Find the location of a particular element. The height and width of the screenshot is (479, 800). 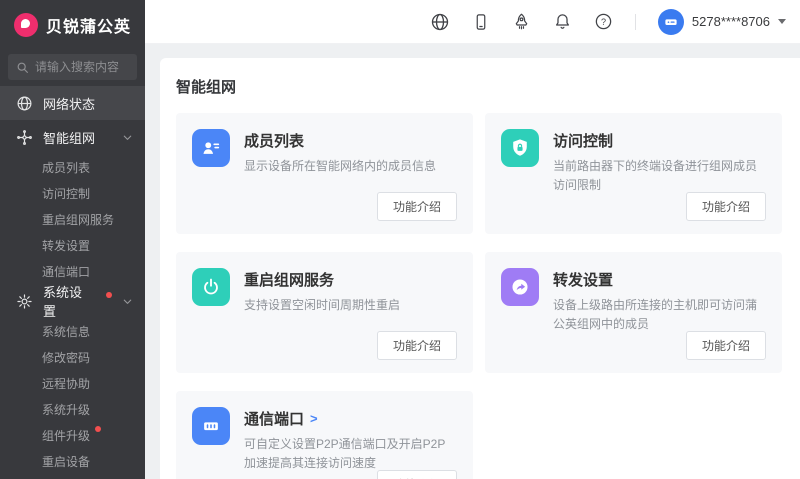

card-member-list: 成员列表 显示设备所在智能网络内的成员信息 功能介绍 is located at coordinates (324, 173).